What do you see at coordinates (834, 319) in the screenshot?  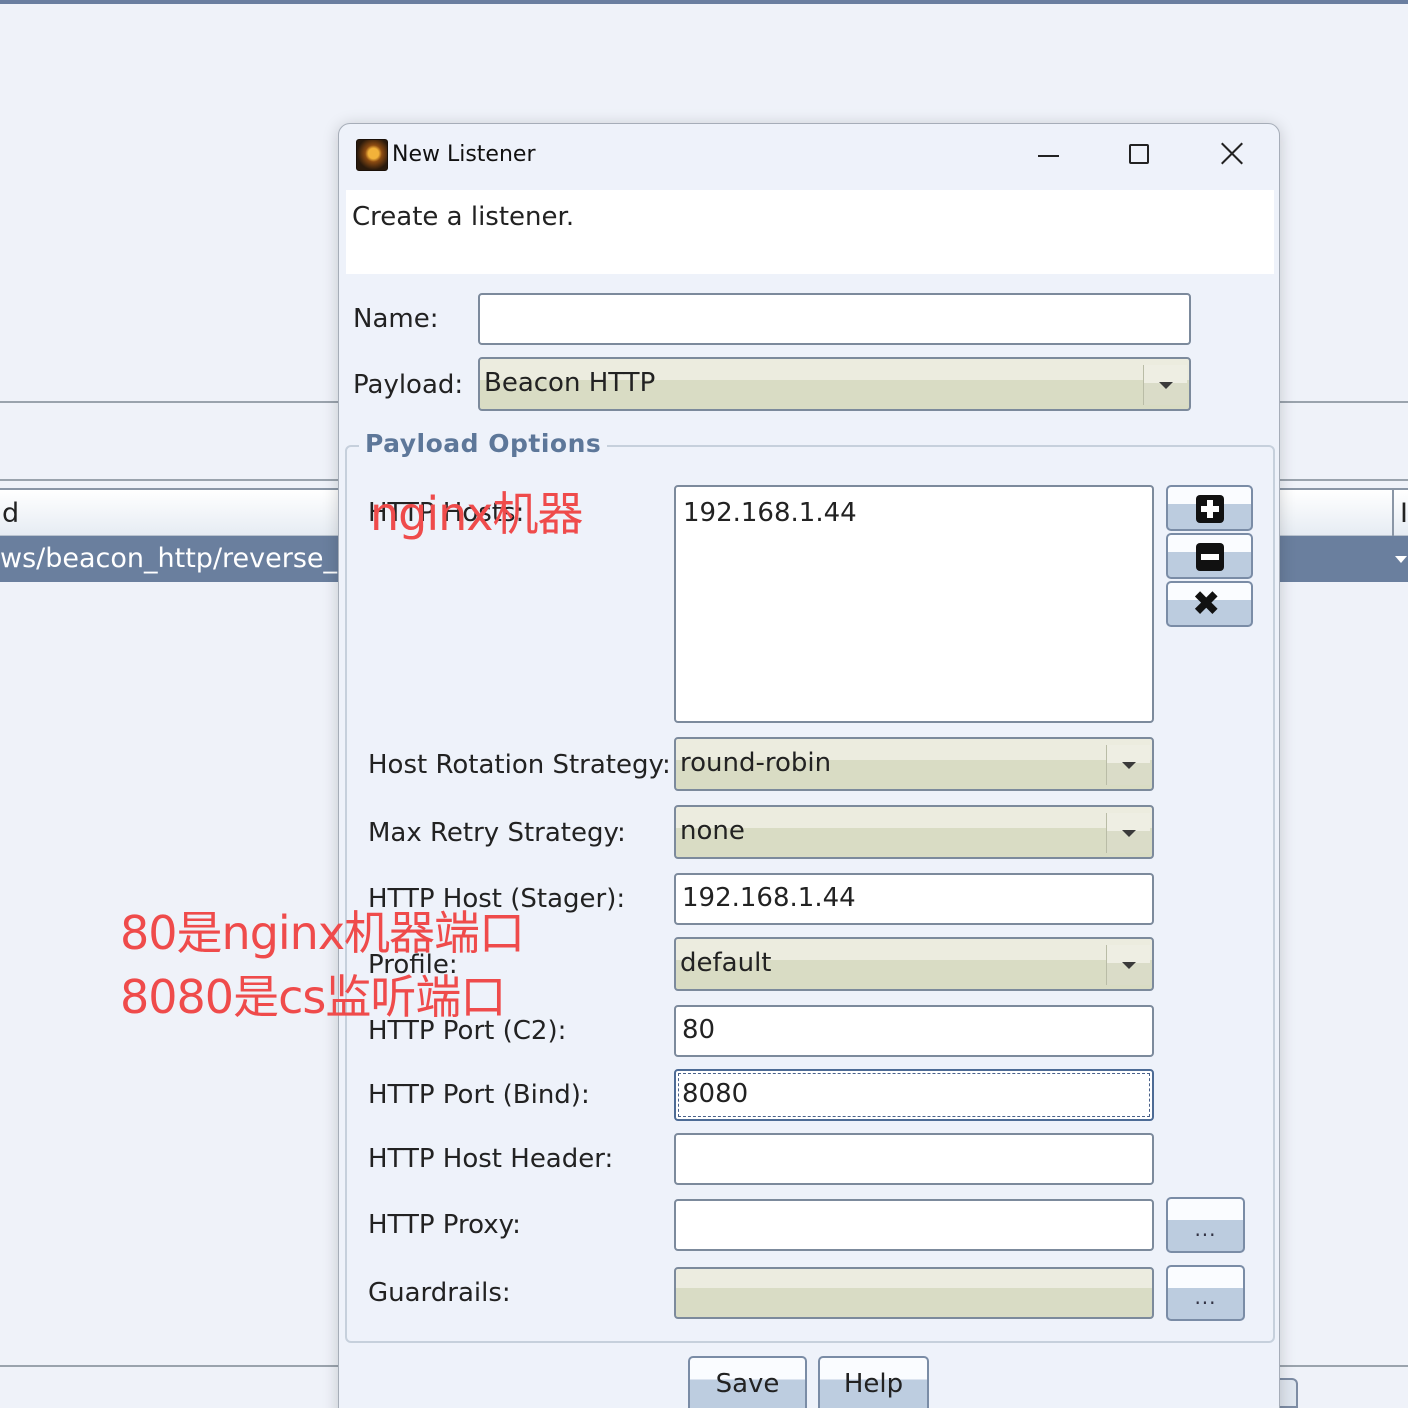 I see `name-field` at bounding box center [834, 319].